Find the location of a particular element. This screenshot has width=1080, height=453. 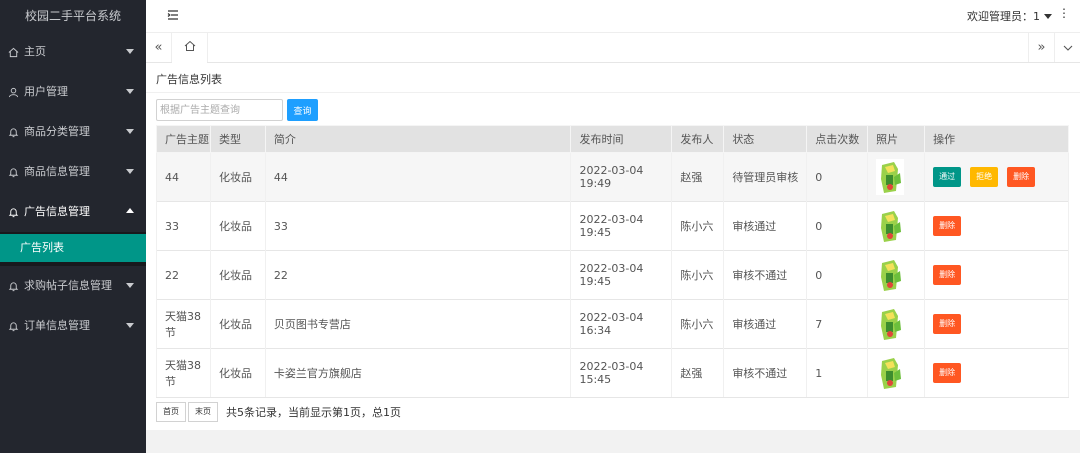

menu-toggle-icon is located at coordinates (173, 15).